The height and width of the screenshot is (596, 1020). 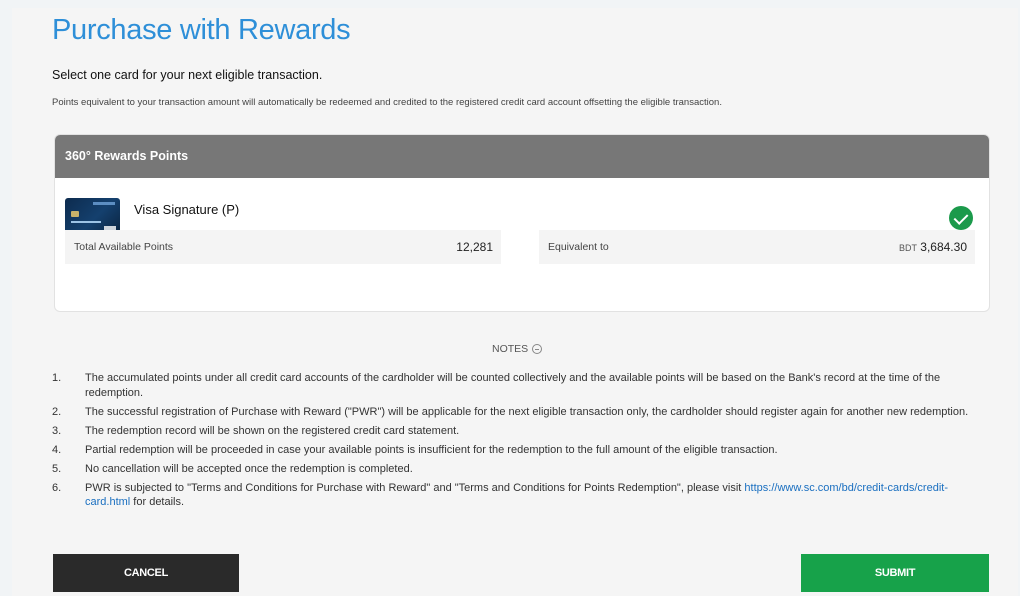 What do you see at coordinates (522, 156) in the screenshot?
I see `rewards-panel-header: 360° Rewards Points` at bounding box center [522, 156].